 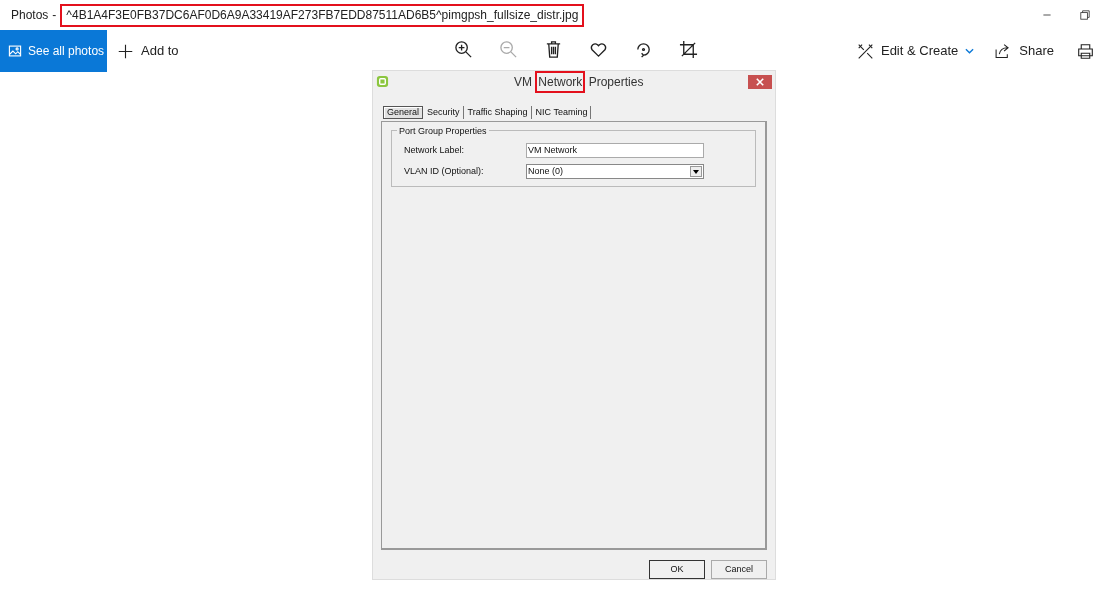 I want to click on tab: Security, so click(x=444, y=113).